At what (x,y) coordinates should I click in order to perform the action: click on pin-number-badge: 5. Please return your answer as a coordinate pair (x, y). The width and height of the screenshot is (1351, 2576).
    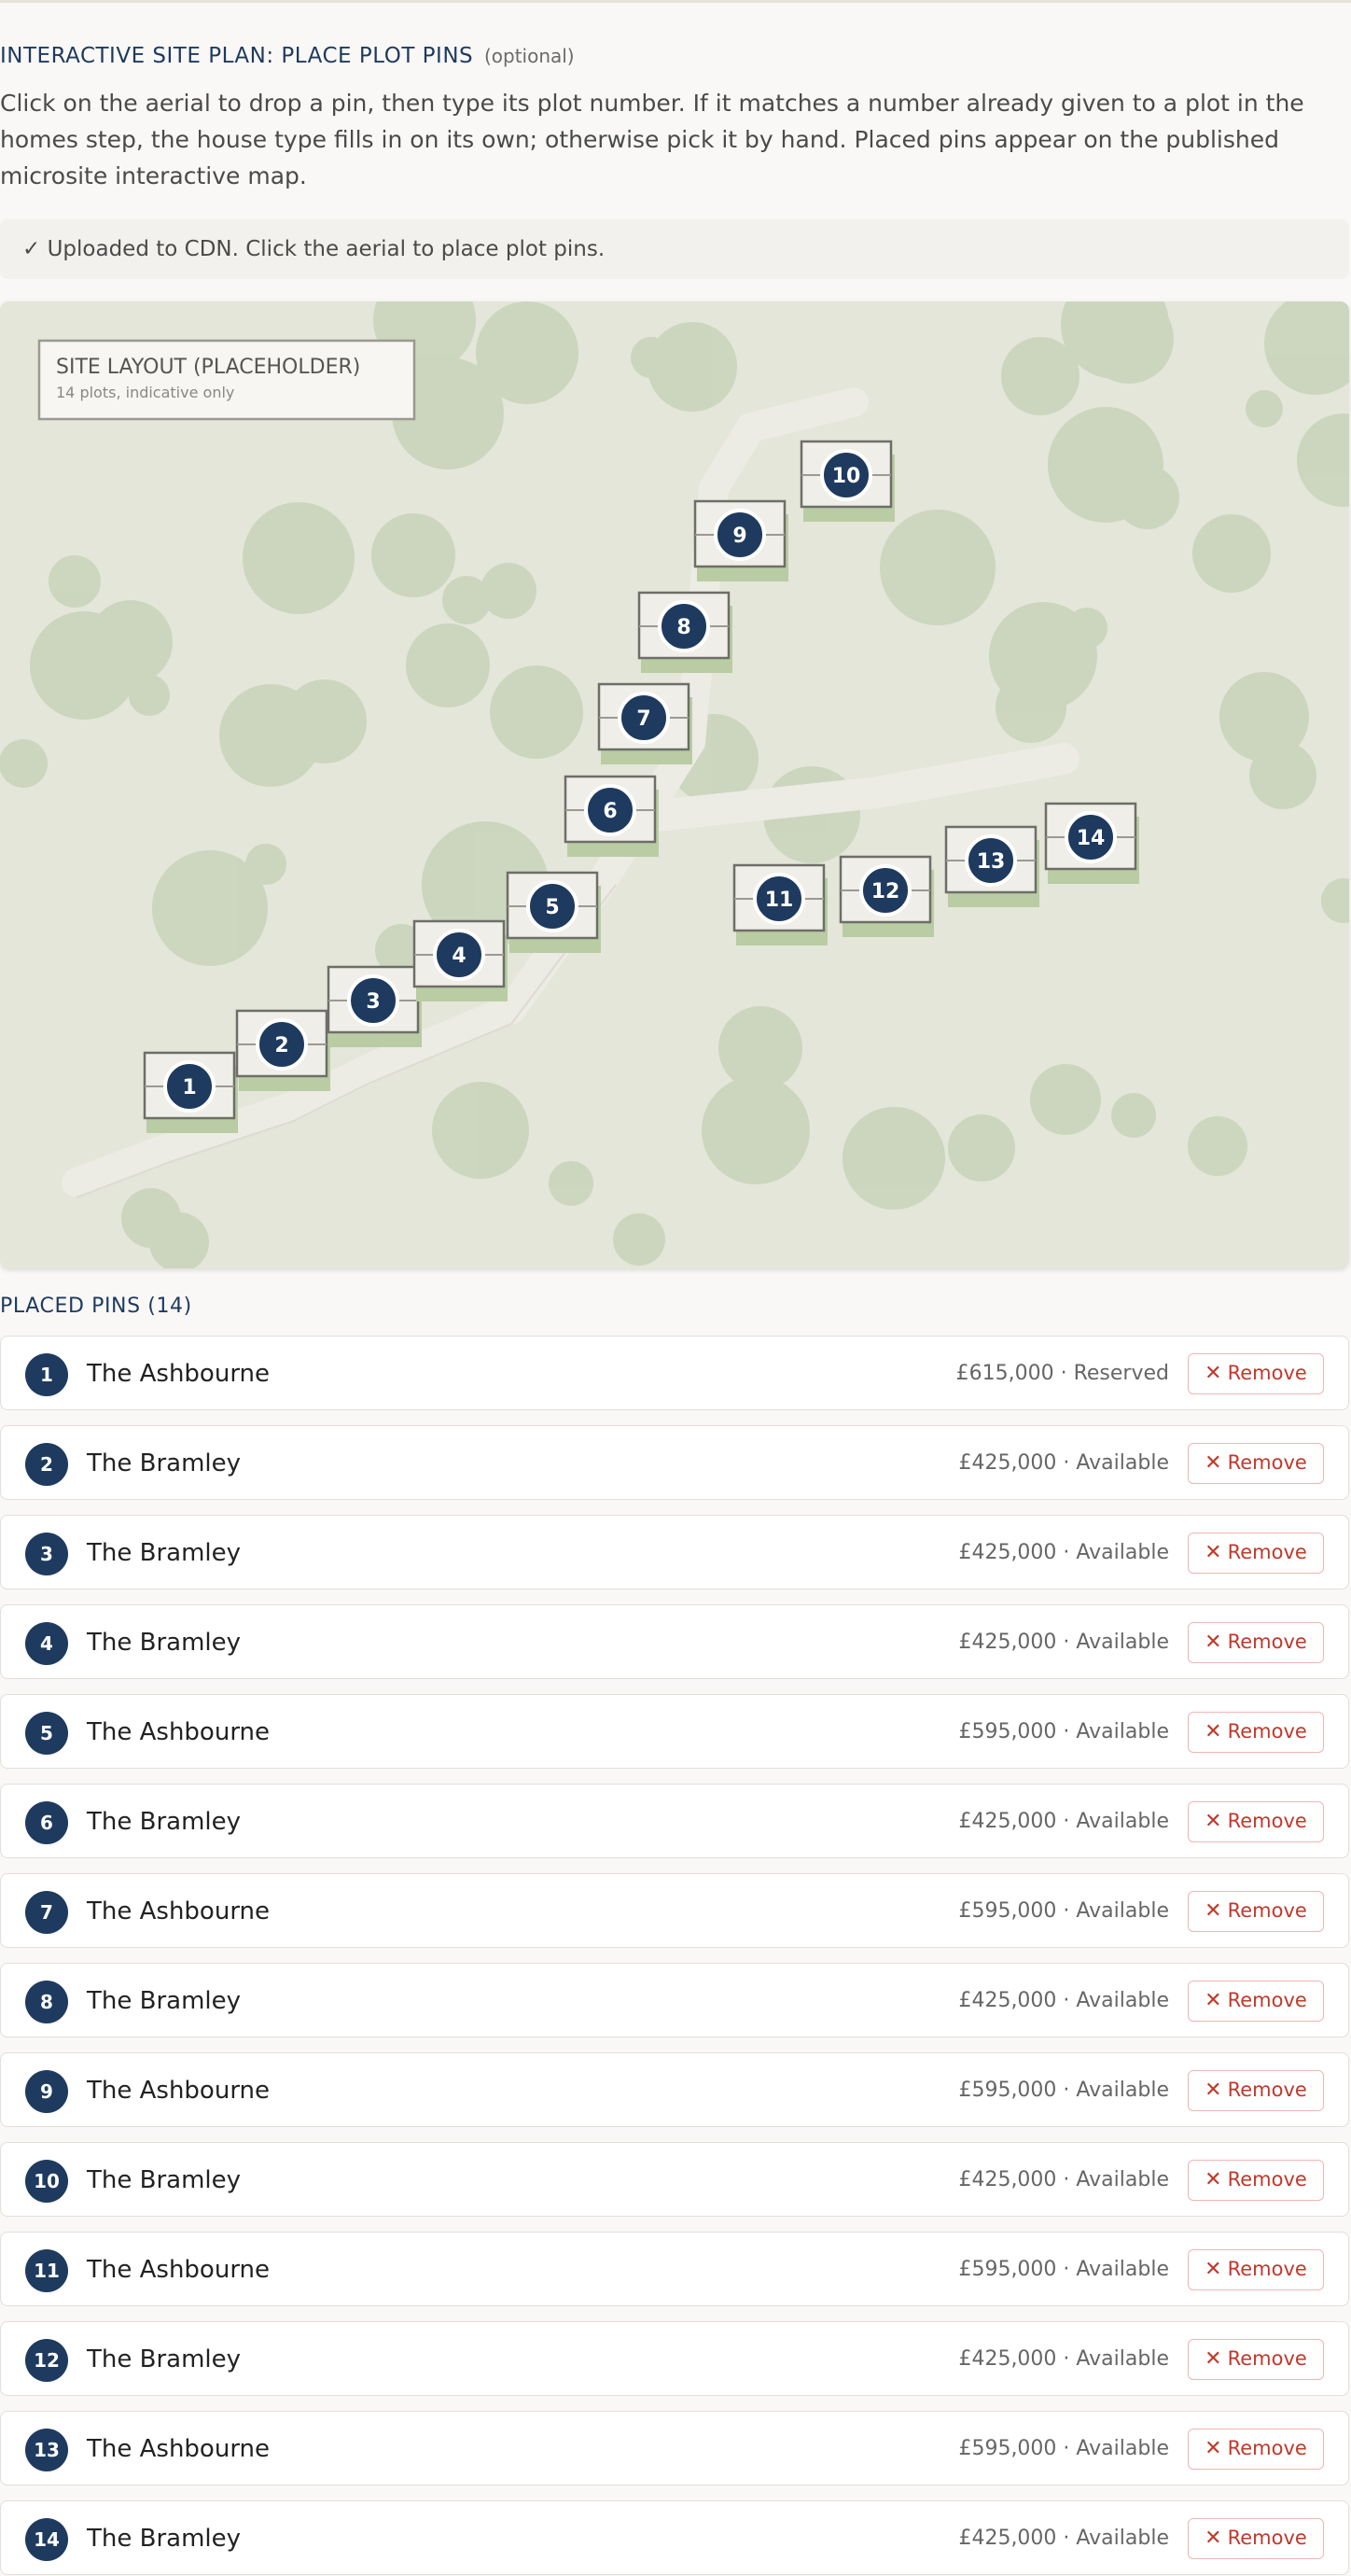
    Looking at the image, I should click on (46, 1733).